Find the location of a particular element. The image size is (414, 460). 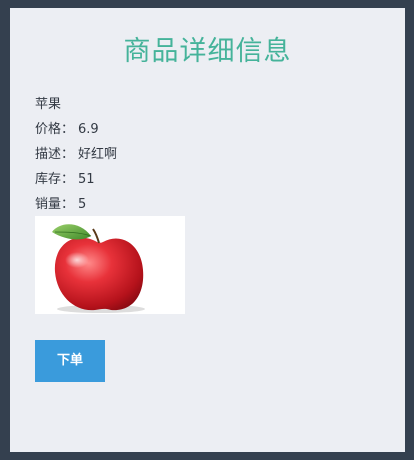

description-row: 描述： 好红啊 is located at coordinates (76, 154).